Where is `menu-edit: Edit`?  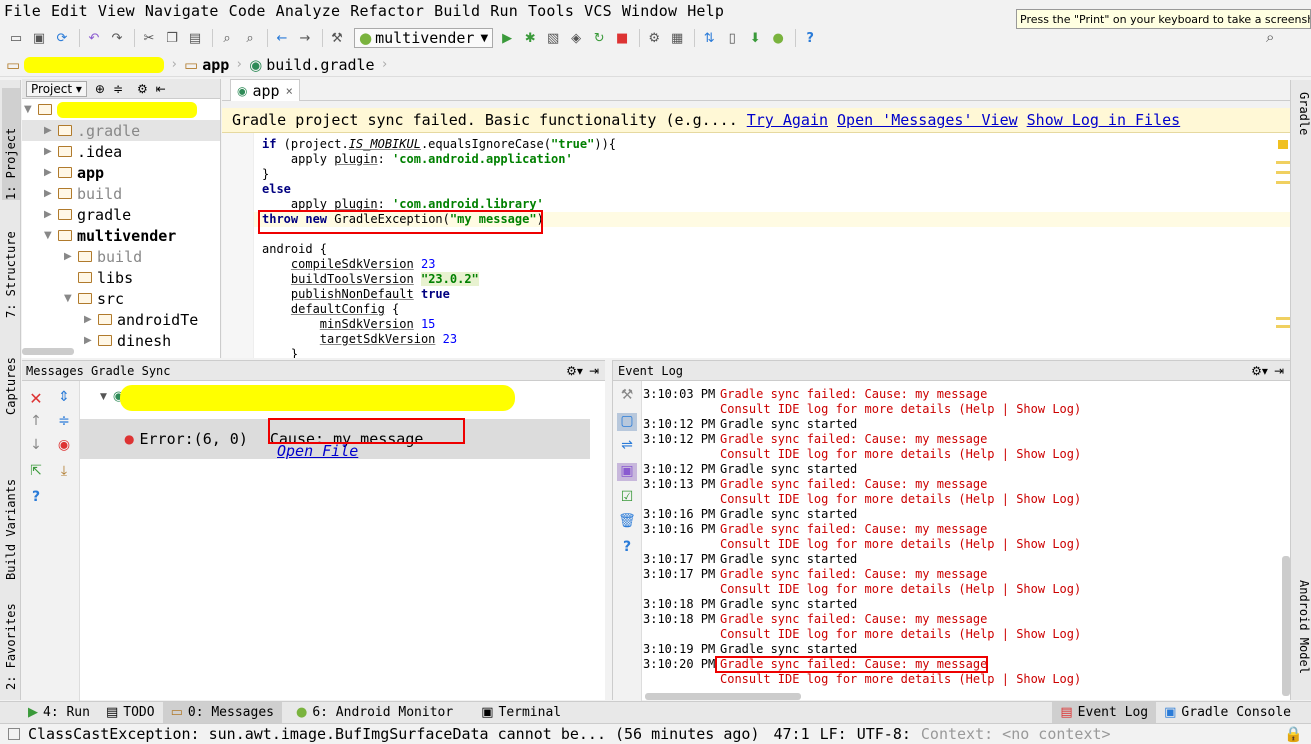 menu-edit: Edit is located at coordinates (69, 11).